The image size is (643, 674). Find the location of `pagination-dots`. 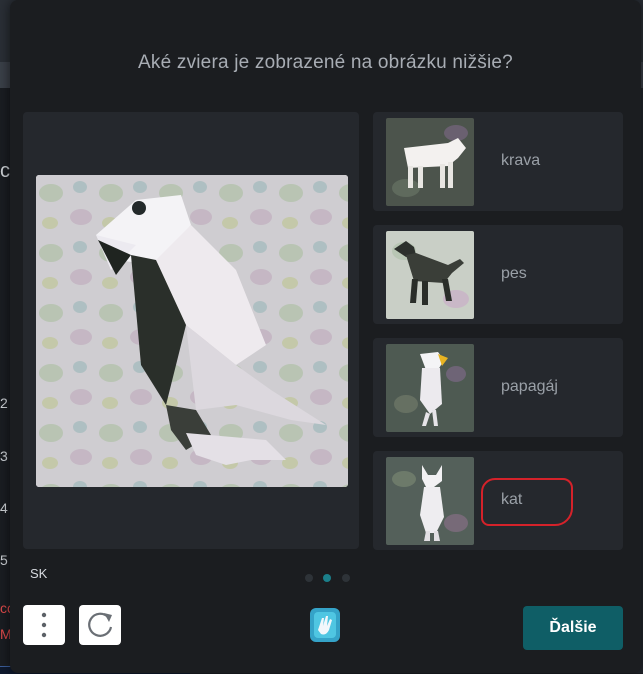

pagination-dots is located at coordinates (327, 578).